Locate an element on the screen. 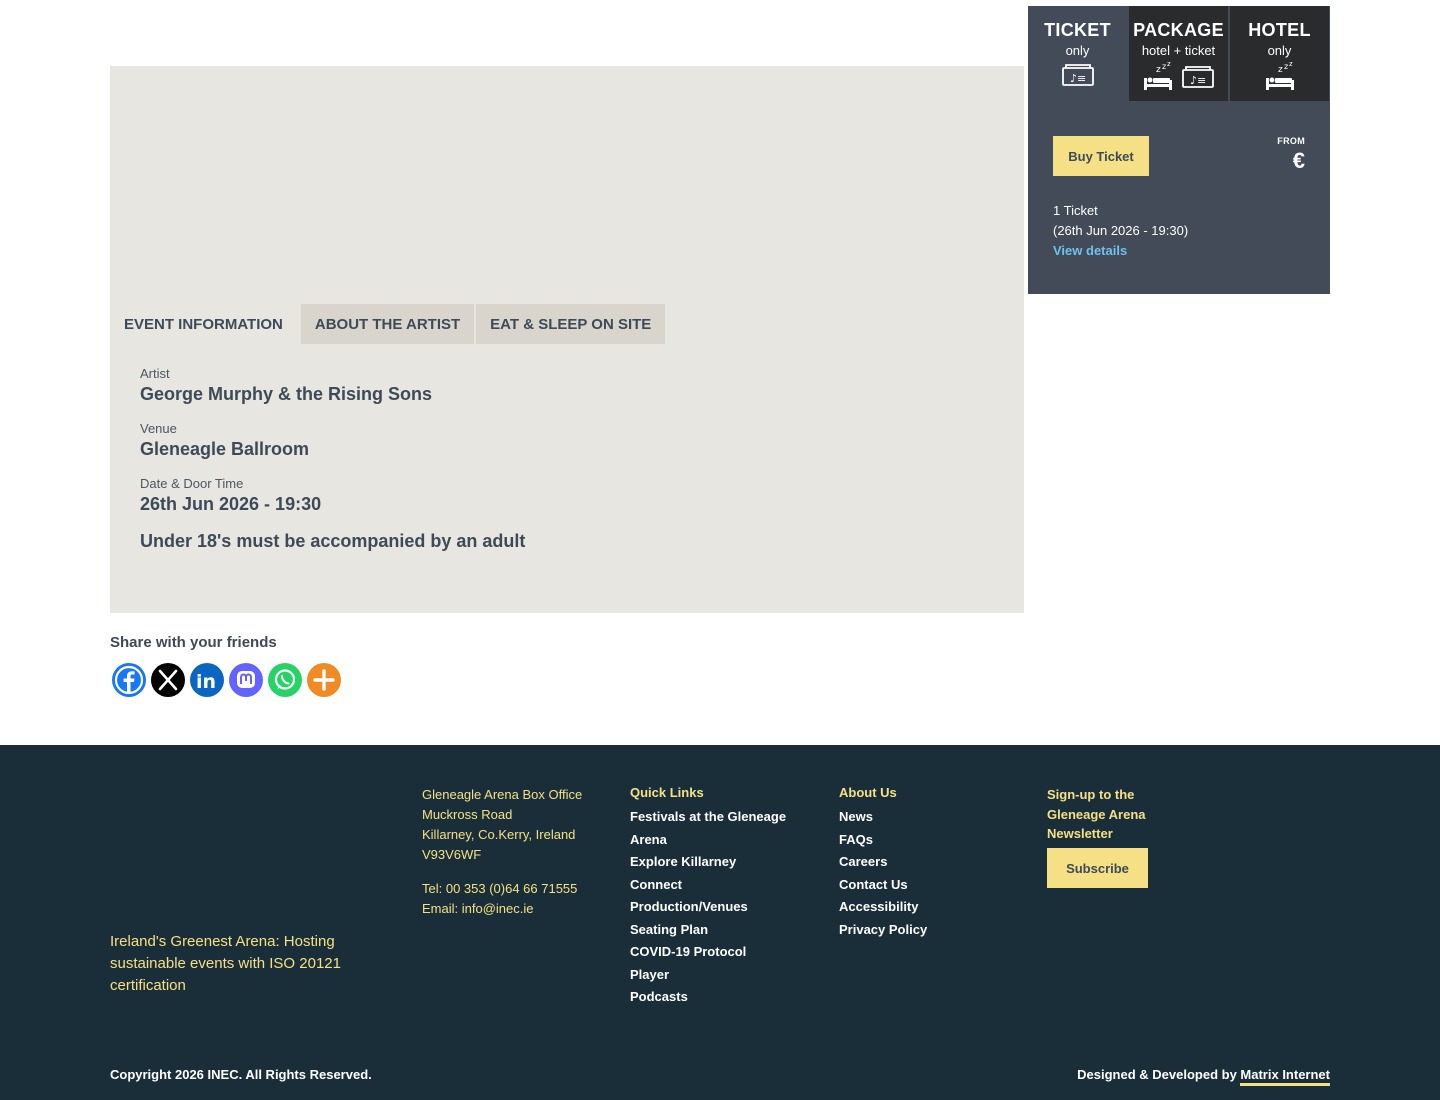 This screenshot has width=1440, height=1100. more-icon is located at coordinates (324, 680).